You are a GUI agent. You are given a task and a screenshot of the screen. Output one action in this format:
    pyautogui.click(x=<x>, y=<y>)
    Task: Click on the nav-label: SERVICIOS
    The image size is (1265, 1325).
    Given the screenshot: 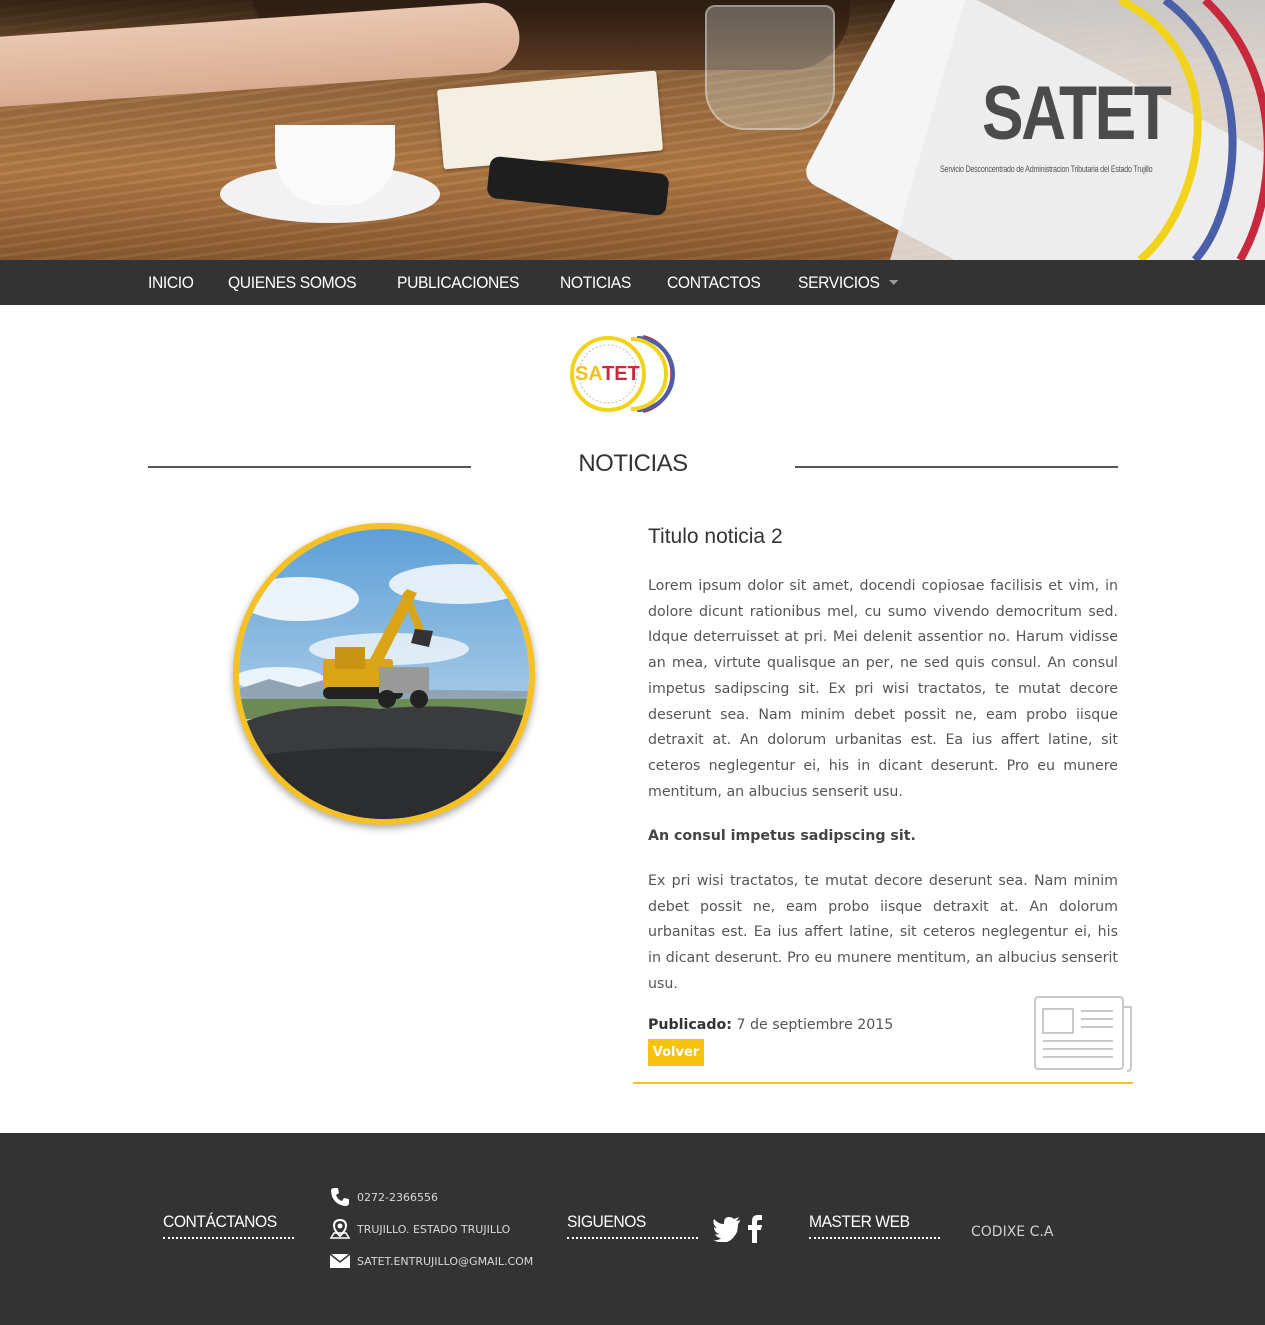 What is the action you would take?
    pyautogui.click(x=839, y=282)
    